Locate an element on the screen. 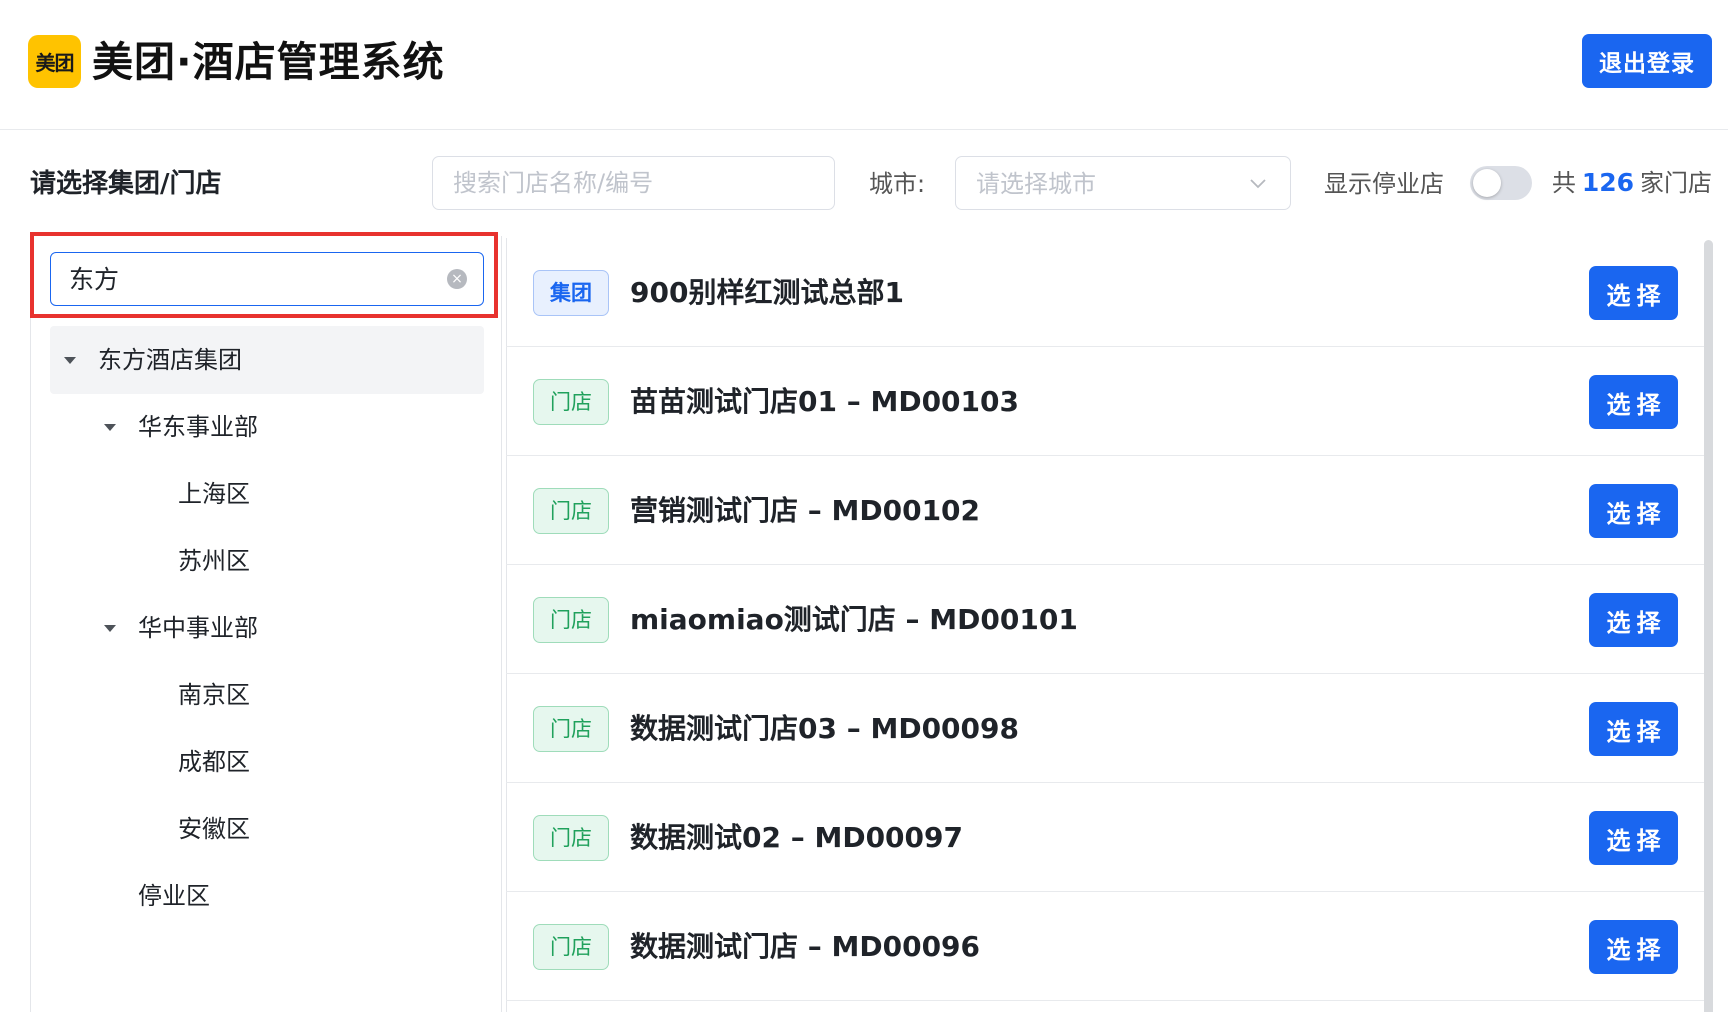 This screenshot has height=1012, width=1728. list-item: 门店 数据测试门店03 – MD00098 选择 is located at coordinates (1105, 728).